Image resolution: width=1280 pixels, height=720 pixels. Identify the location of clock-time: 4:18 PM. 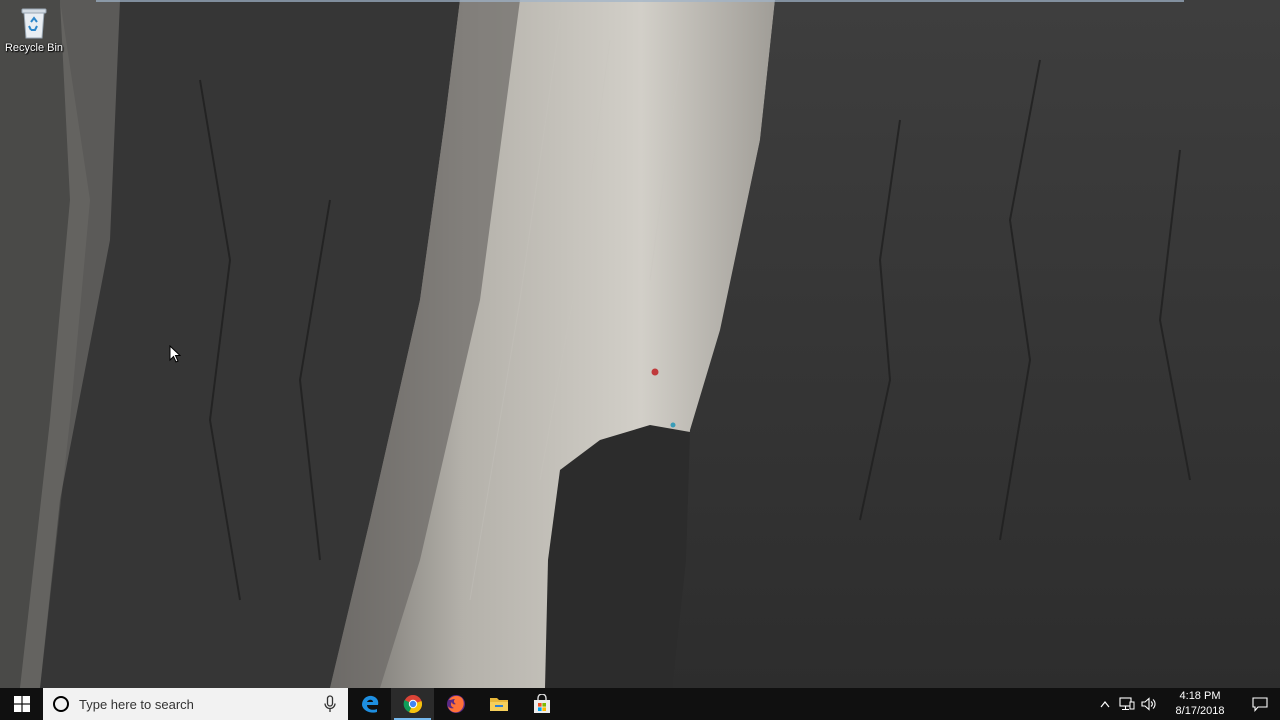
(1200, 696).